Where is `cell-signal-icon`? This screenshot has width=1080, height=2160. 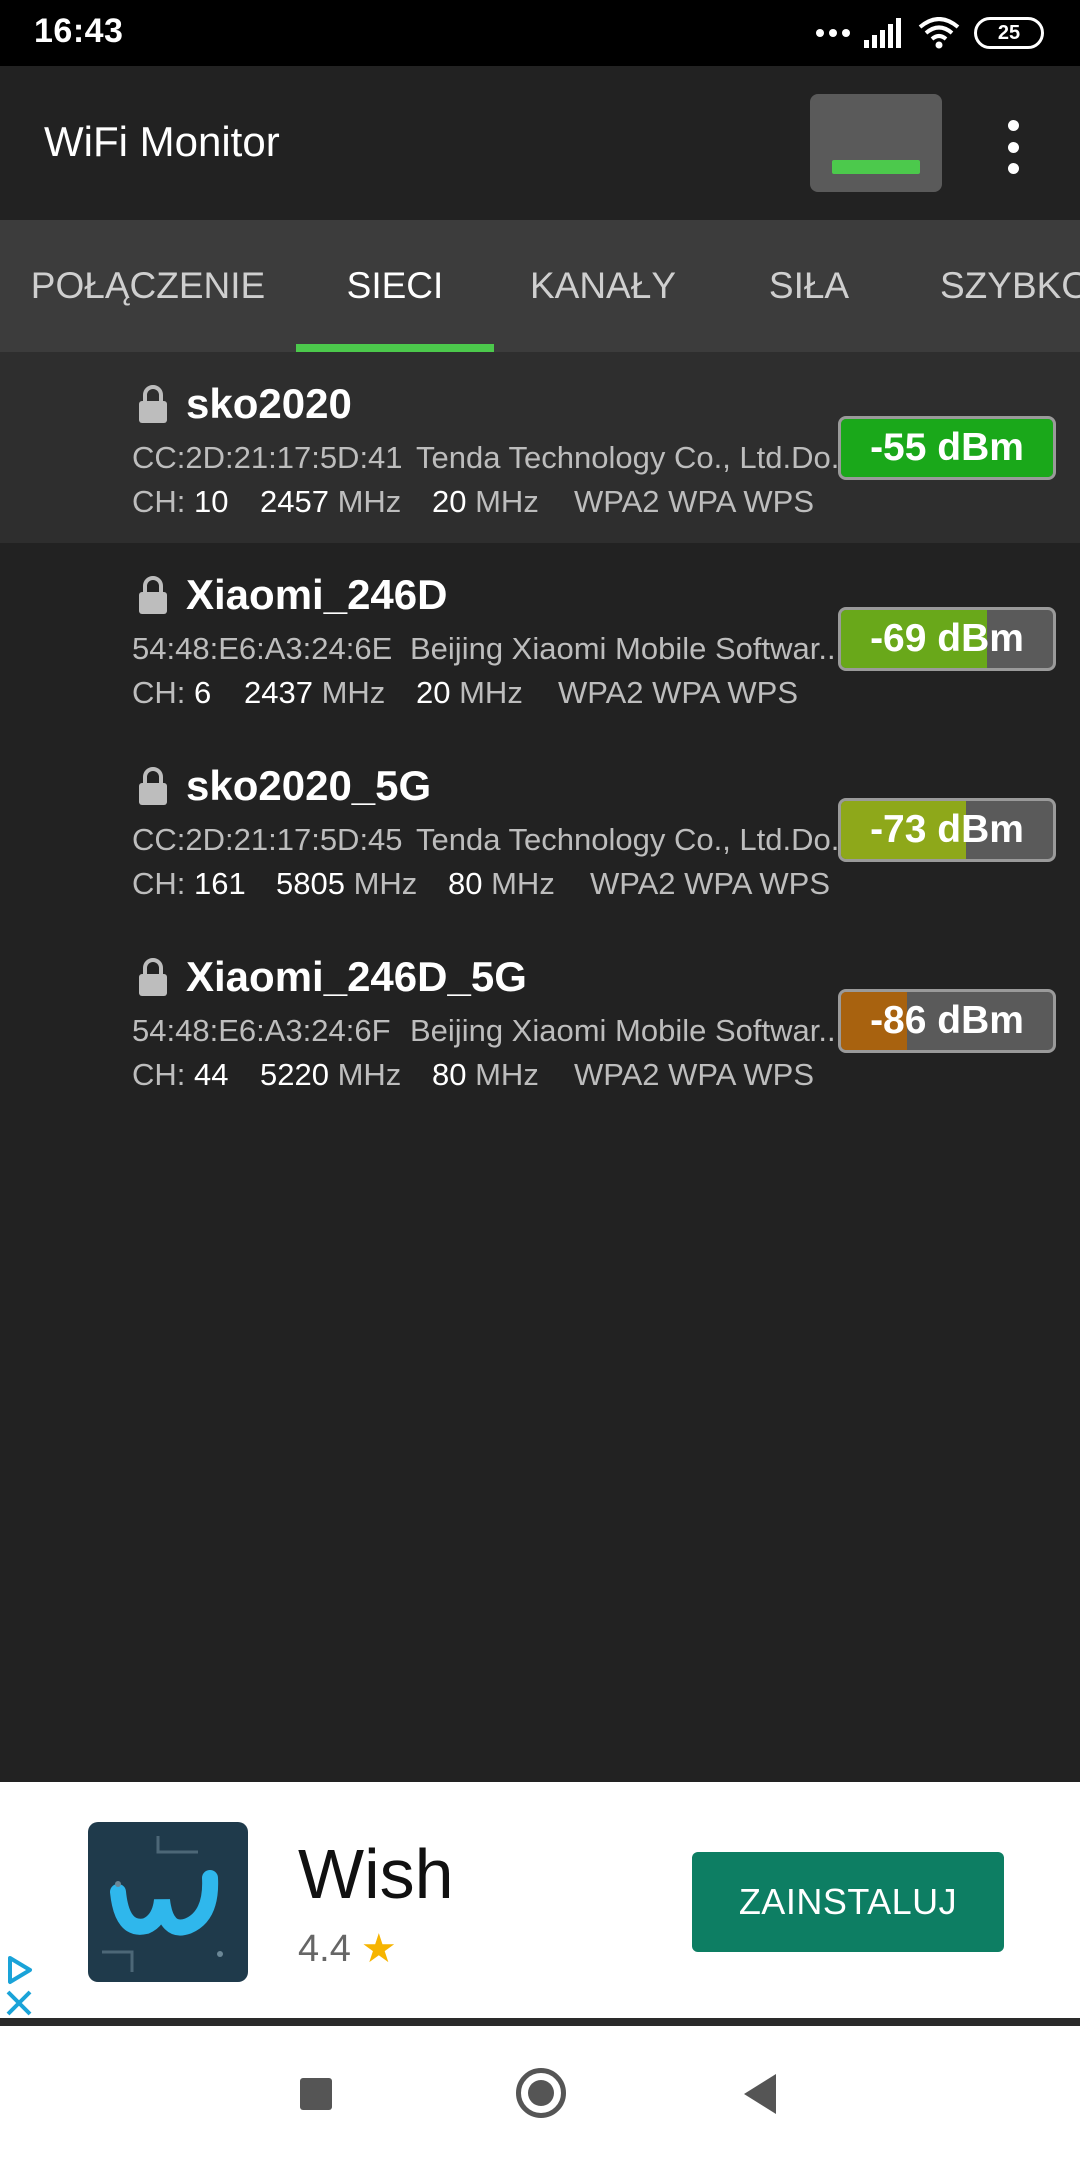
cell-signal-icon is located at coordinates (882, 33).